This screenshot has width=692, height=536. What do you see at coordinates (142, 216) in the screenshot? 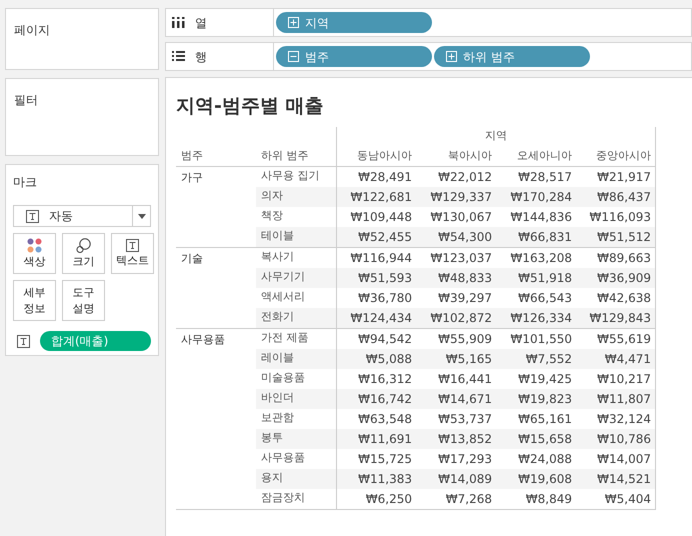
I see `caret-icon` at bounding box center [142, 216].